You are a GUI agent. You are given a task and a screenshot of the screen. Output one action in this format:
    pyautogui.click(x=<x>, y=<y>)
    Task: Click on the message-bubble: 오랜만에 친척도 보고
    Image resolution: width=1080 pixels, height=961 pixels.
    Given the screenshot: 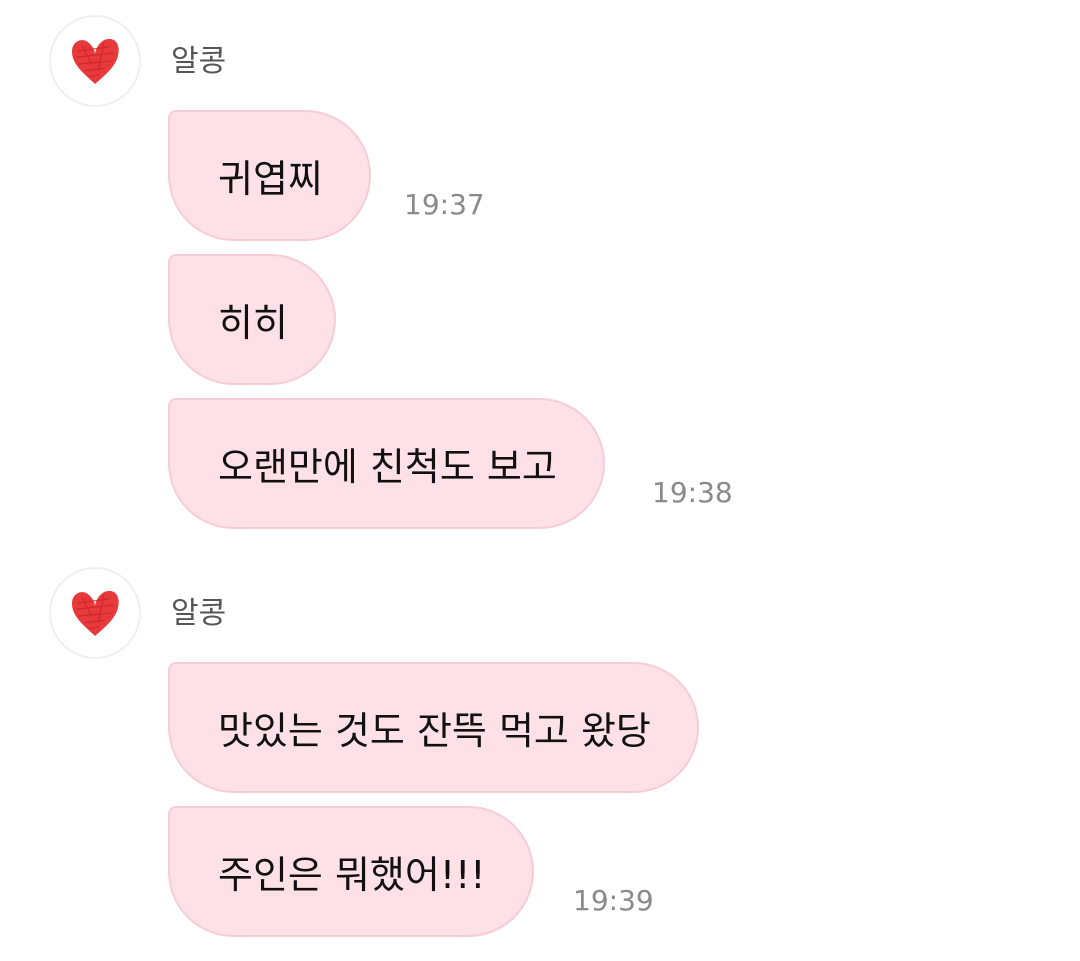 What is the action you would take?
    pyautogui.click(x=386, y=463)
    